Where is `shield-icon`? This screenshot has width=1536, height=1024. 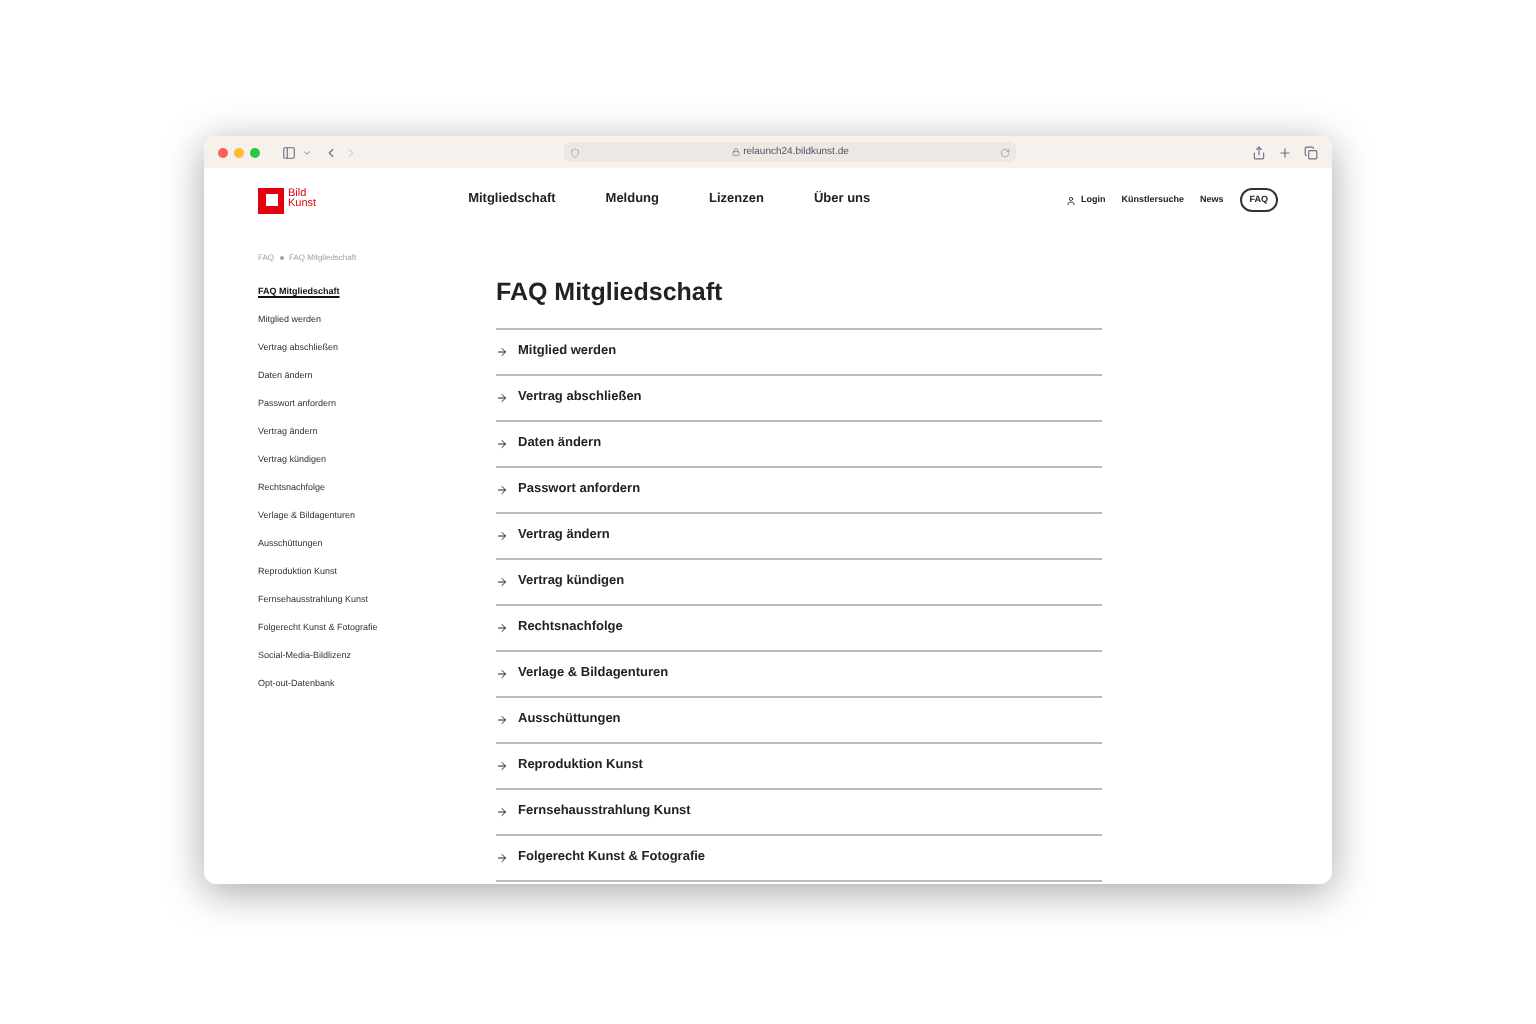 shield-icon is located at coordinates (575, 152).